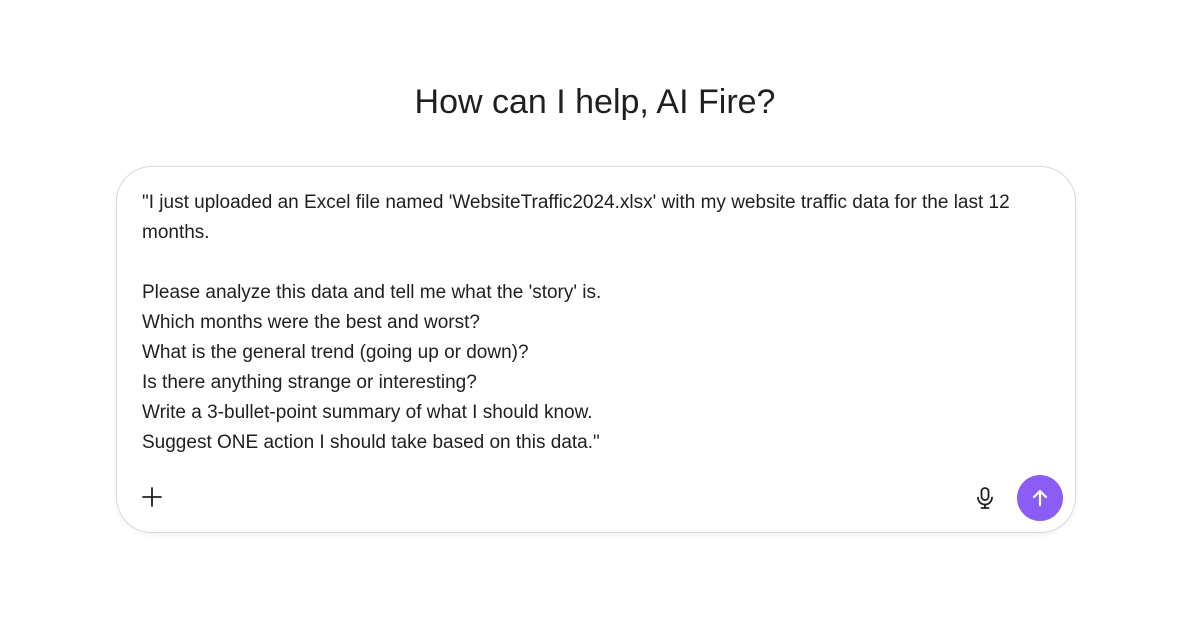  What do you see at coordinates (599, 263) in the screenshot?
I see `prompt-line` at bounding box center [599, 263].